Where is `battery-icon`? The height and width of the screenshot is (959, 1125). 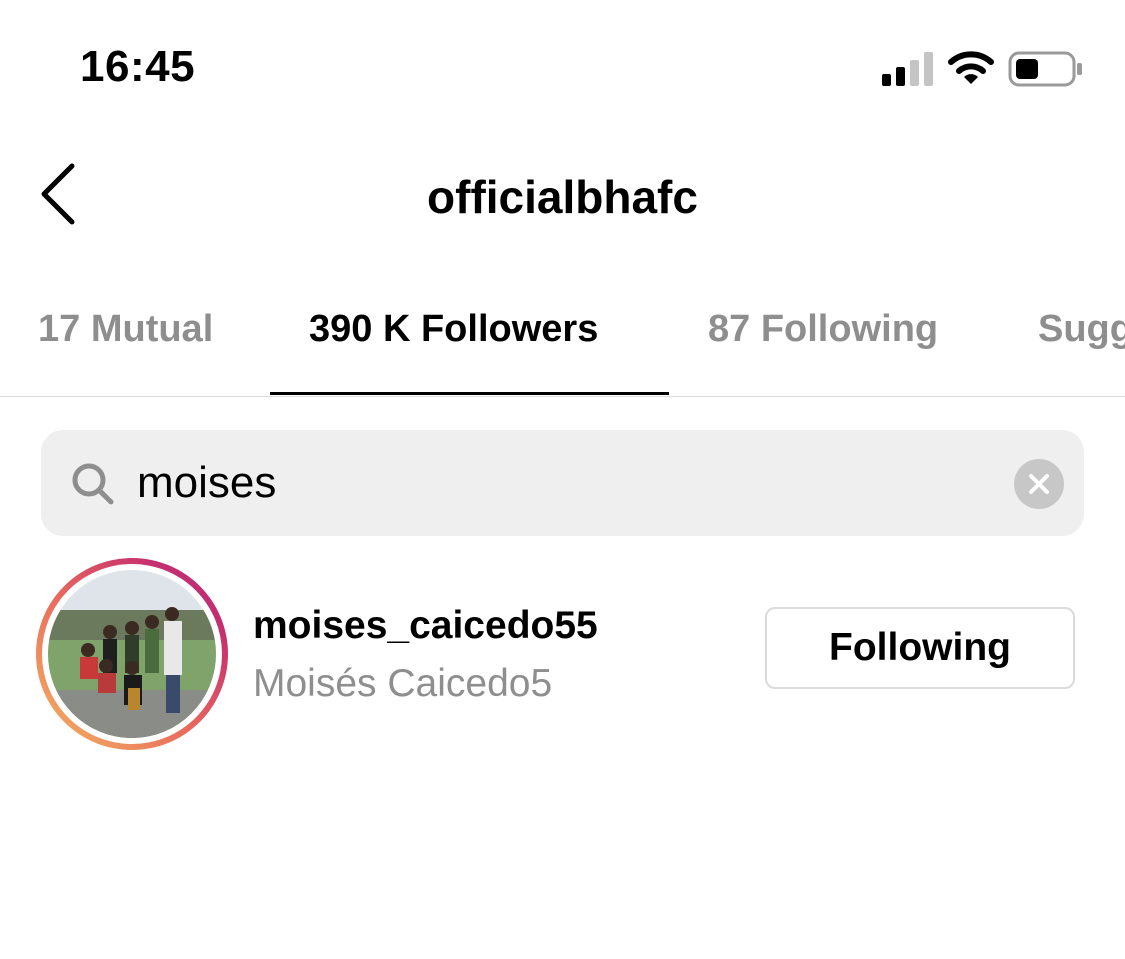 battery-icon is located at coordinates (1045, 69).